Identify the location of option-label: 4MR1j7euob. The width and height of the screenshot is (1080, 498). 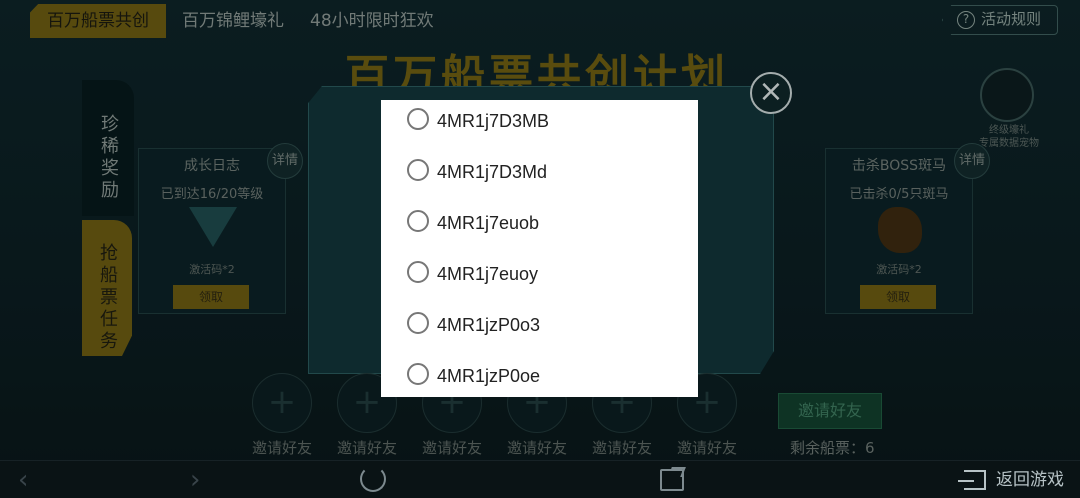
(488, 223).